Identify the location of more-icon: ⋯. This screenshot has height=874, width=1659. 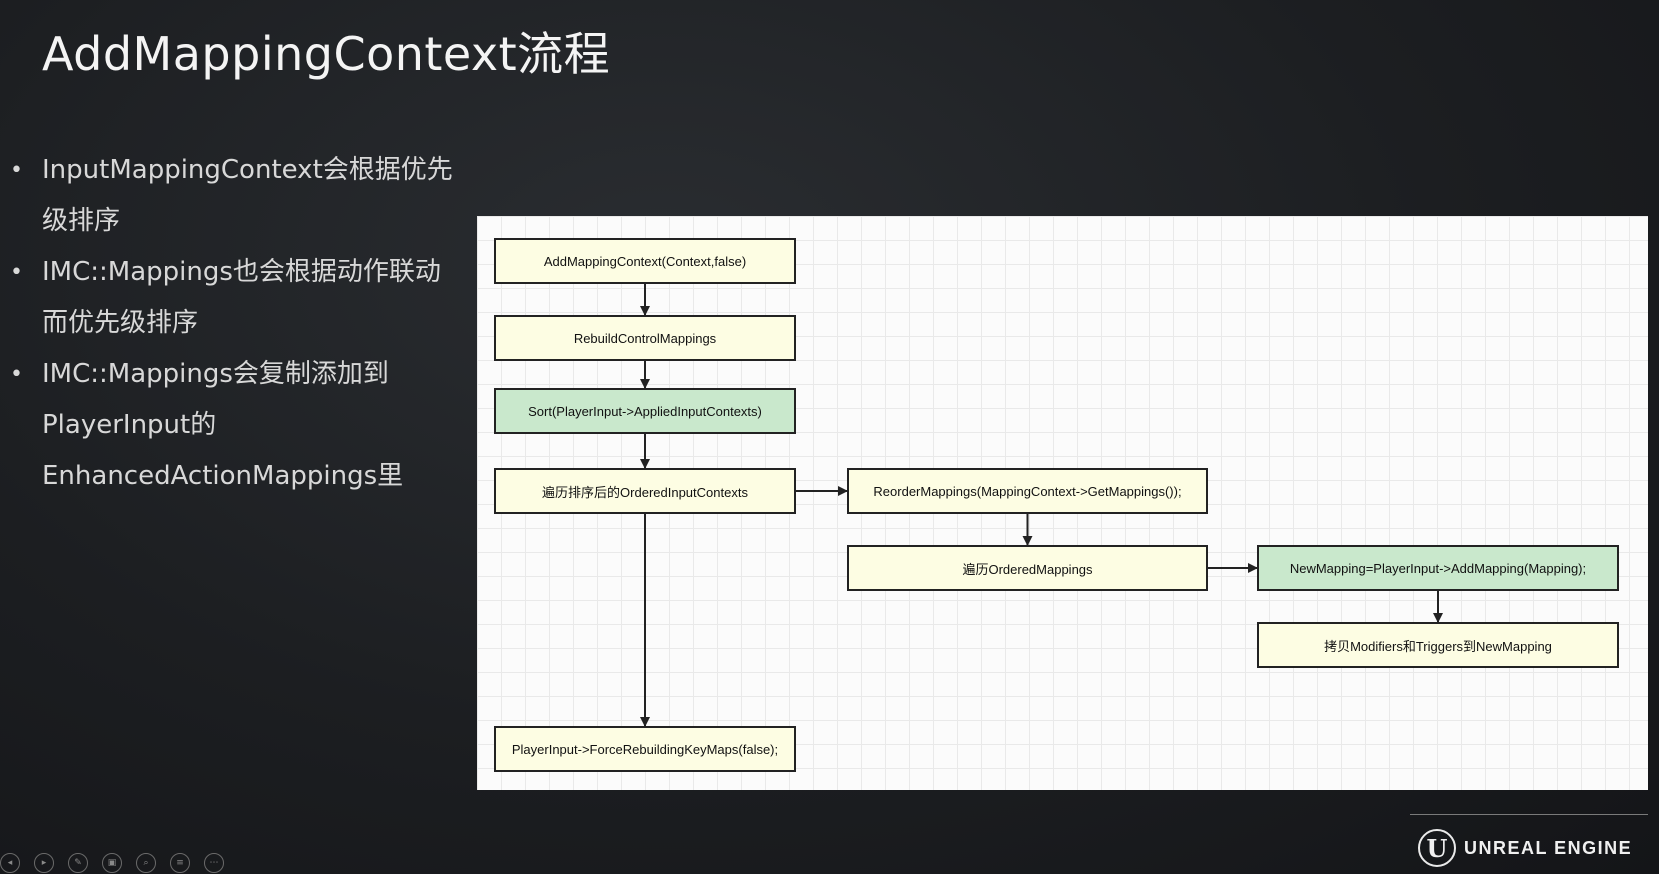
(214, 863).